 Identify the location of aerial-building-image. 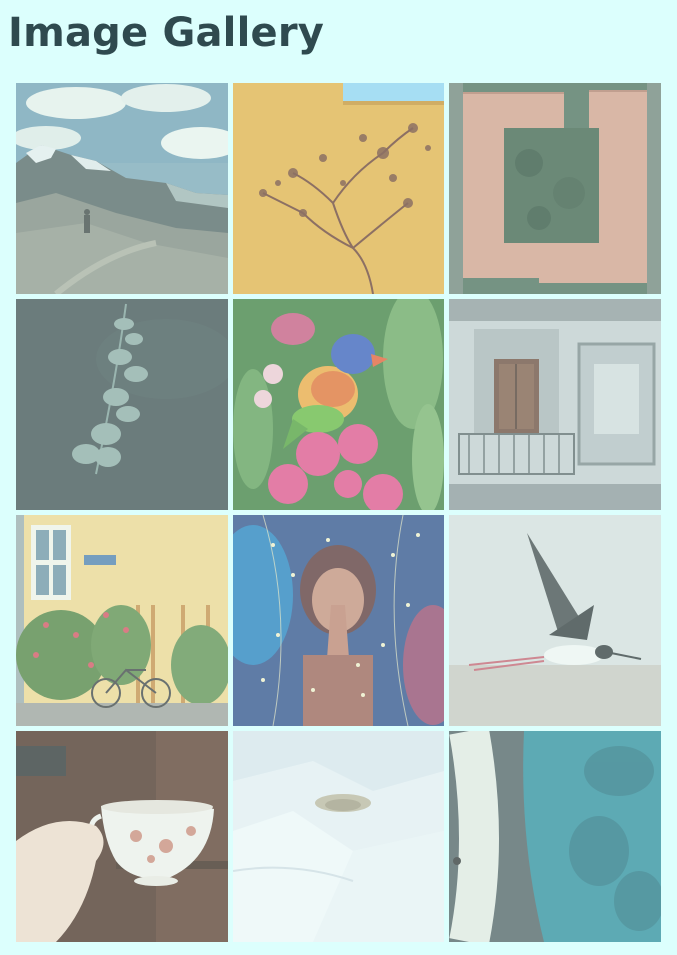
(555, 188).